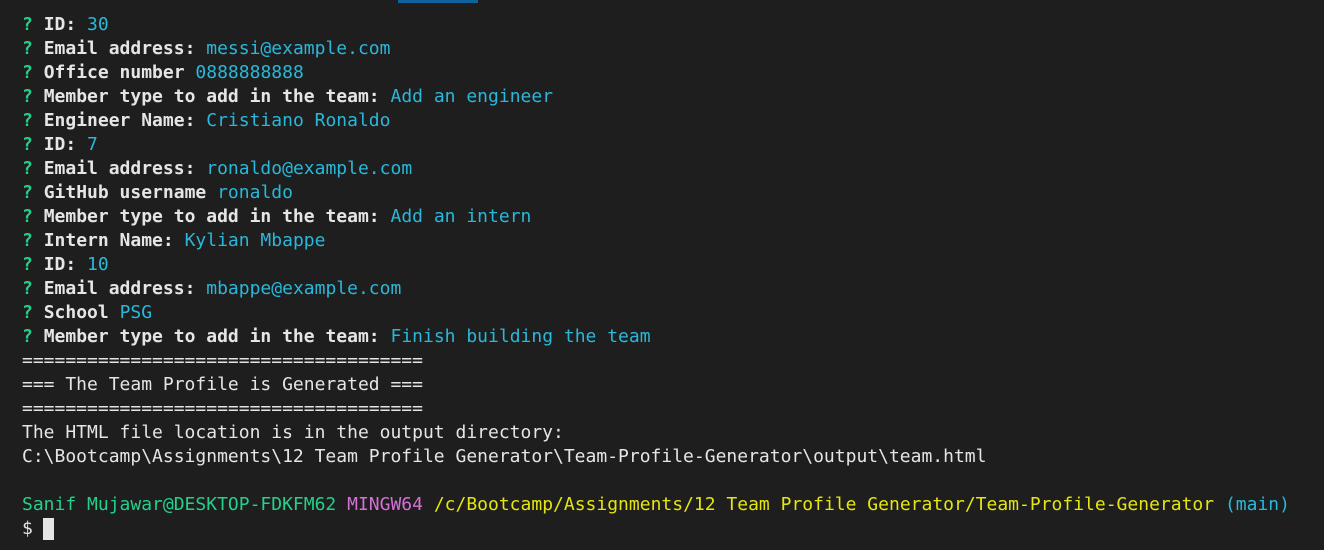 The image size is (1324, 550). I want to click on prompt-line: ? Email address: messi@example.com, so click(673, 49).